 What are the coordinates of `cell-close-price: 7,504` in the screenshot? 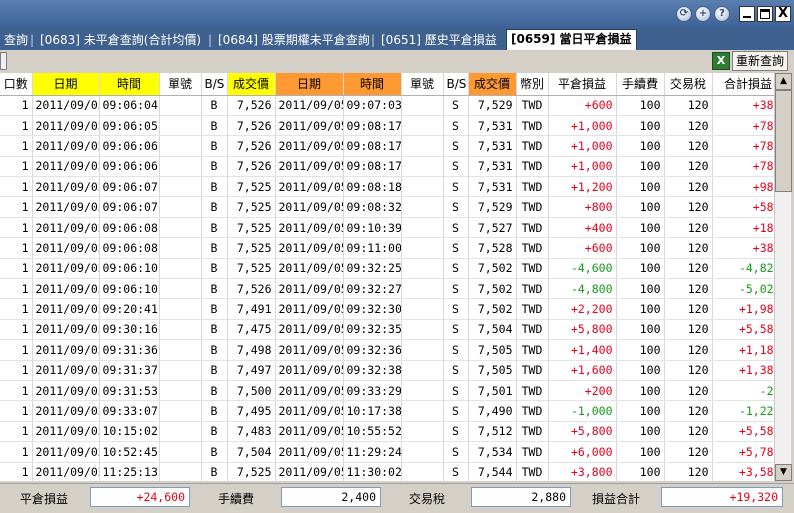 It's located at (492, 330).